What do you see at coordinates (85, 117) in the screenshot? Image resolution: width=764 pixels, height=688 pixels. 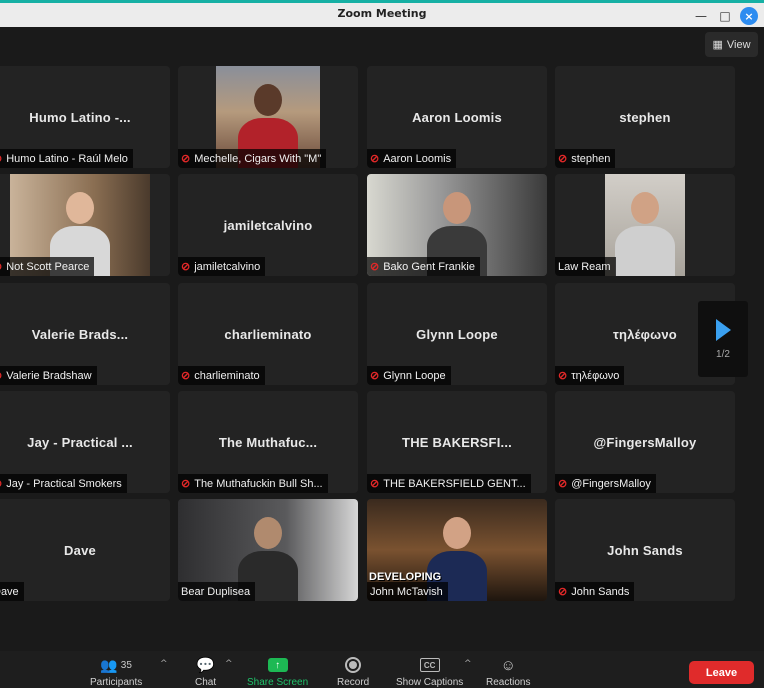 I see `participant-tile: Humo Latino -...⊘Humo Latino - Raúl Melo` at bounding box center [85, 117].